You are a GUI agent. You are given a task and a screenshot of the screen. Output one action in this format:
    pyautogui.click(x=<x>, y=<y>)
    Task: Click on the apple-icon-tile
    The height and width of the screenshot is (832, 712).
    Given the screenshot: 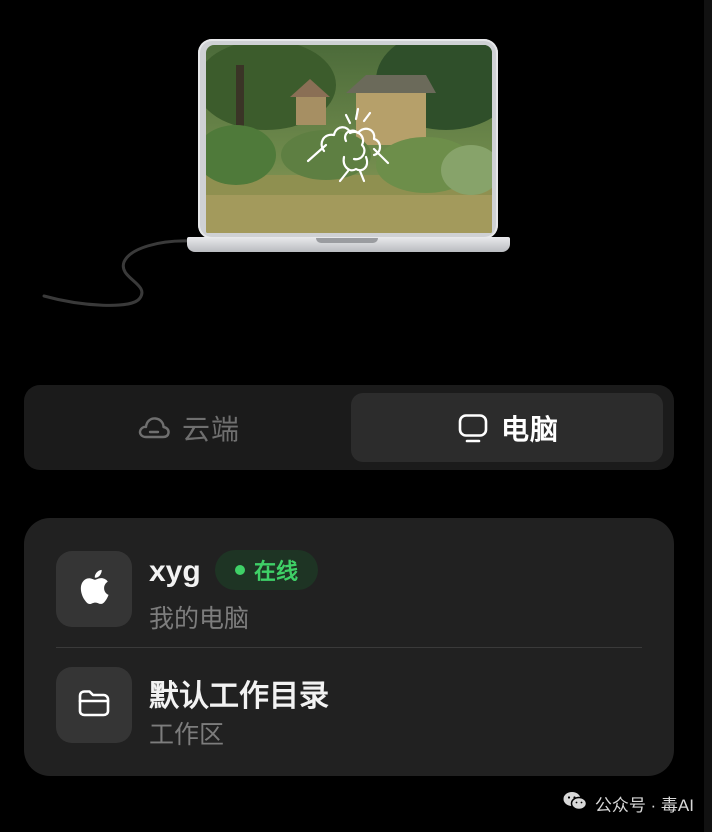 What is the action you would take?
    pyautogui.click(x=94, y=589)
    